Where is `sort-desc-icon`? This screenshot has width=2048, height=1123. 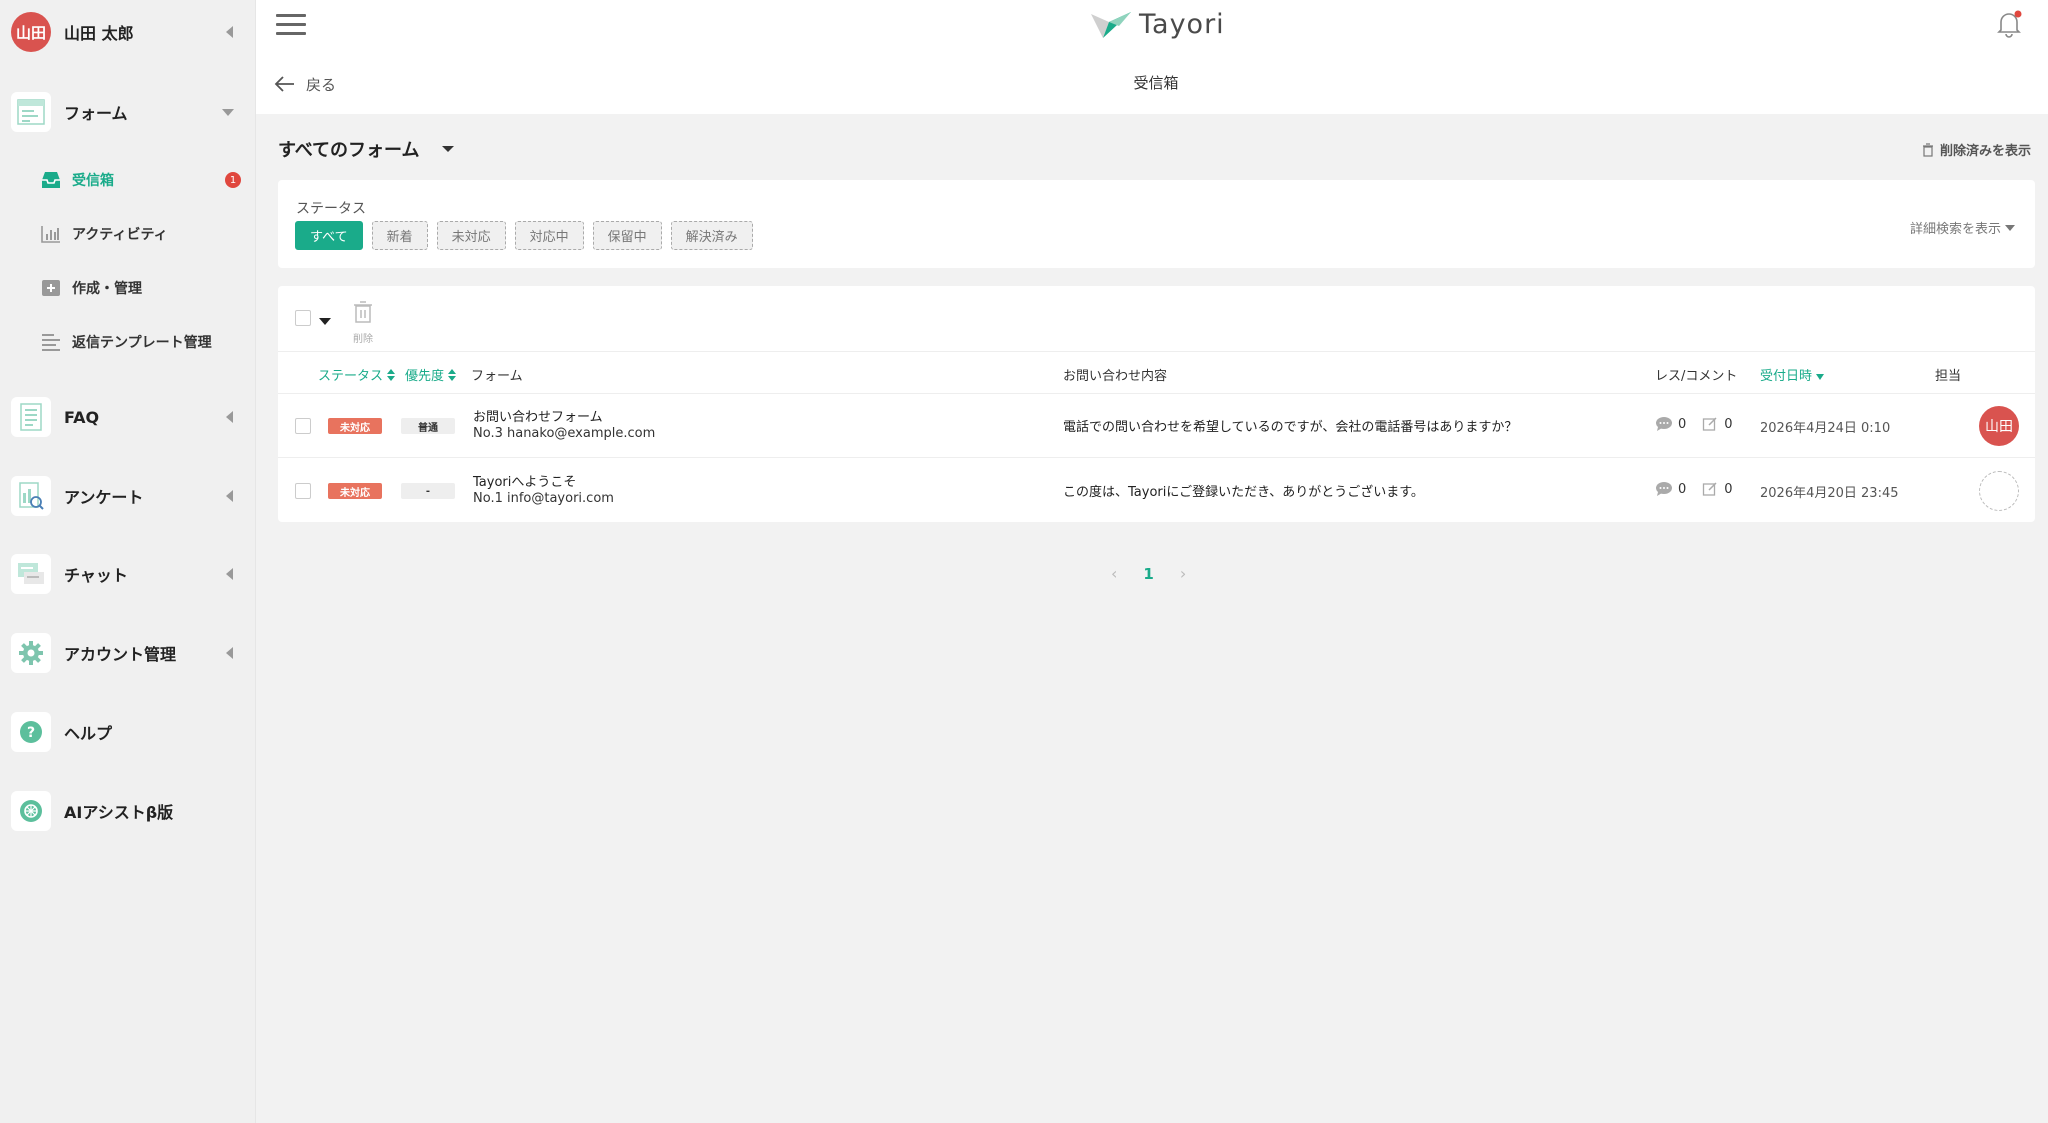 sort-desc-icon is located at coordinates (1820, 376).